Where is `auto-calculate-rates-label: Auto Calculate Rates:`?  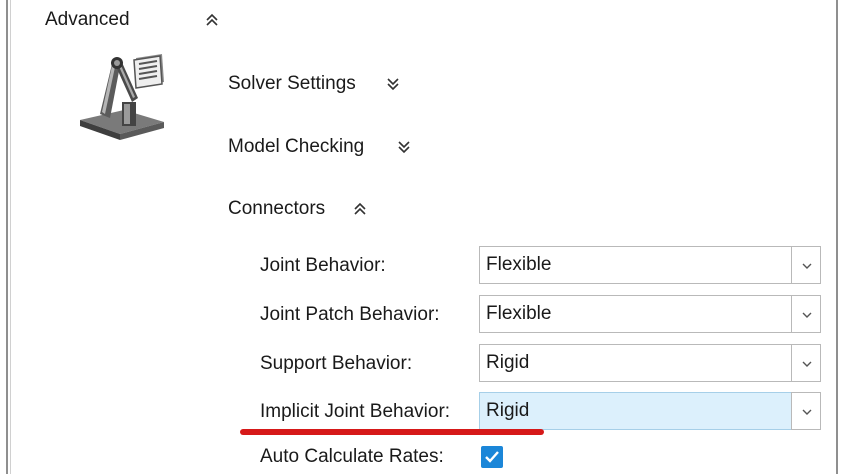 auto-calculate-rates-label: Auto Calculate Rates: is located at coordinates (352, 456).